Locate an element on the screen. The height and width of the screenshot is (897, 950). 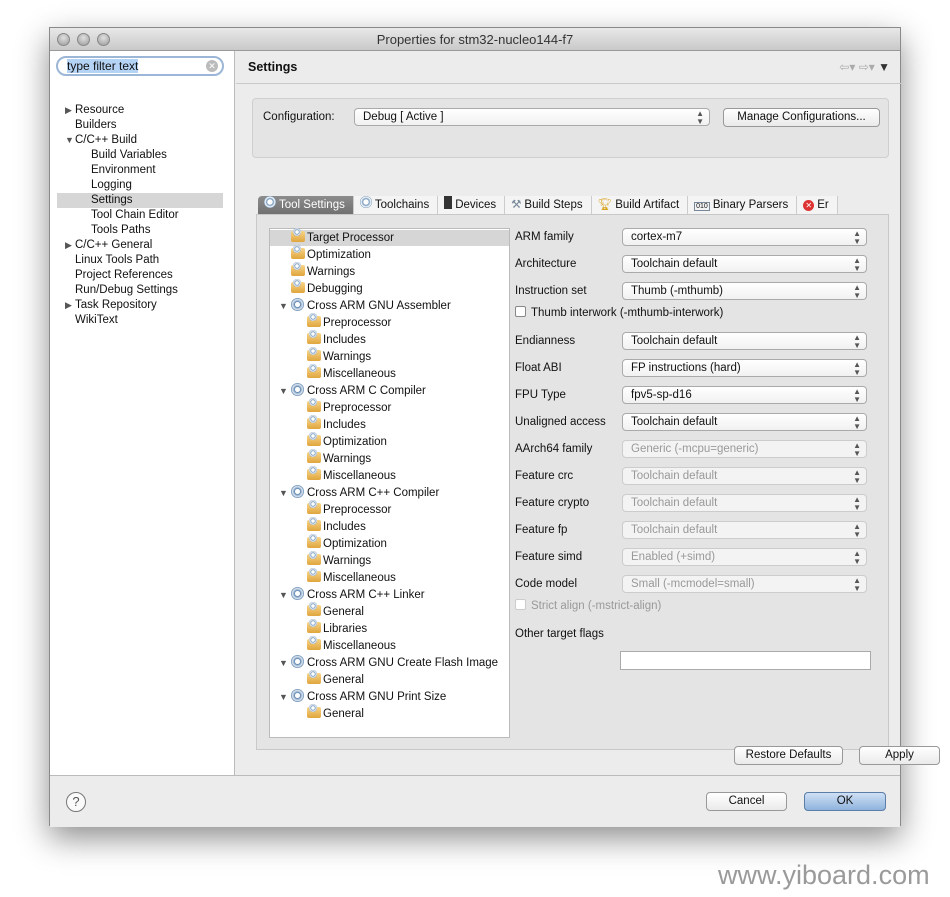
sidebar-item: Builders is located at coordinates (140, 125).